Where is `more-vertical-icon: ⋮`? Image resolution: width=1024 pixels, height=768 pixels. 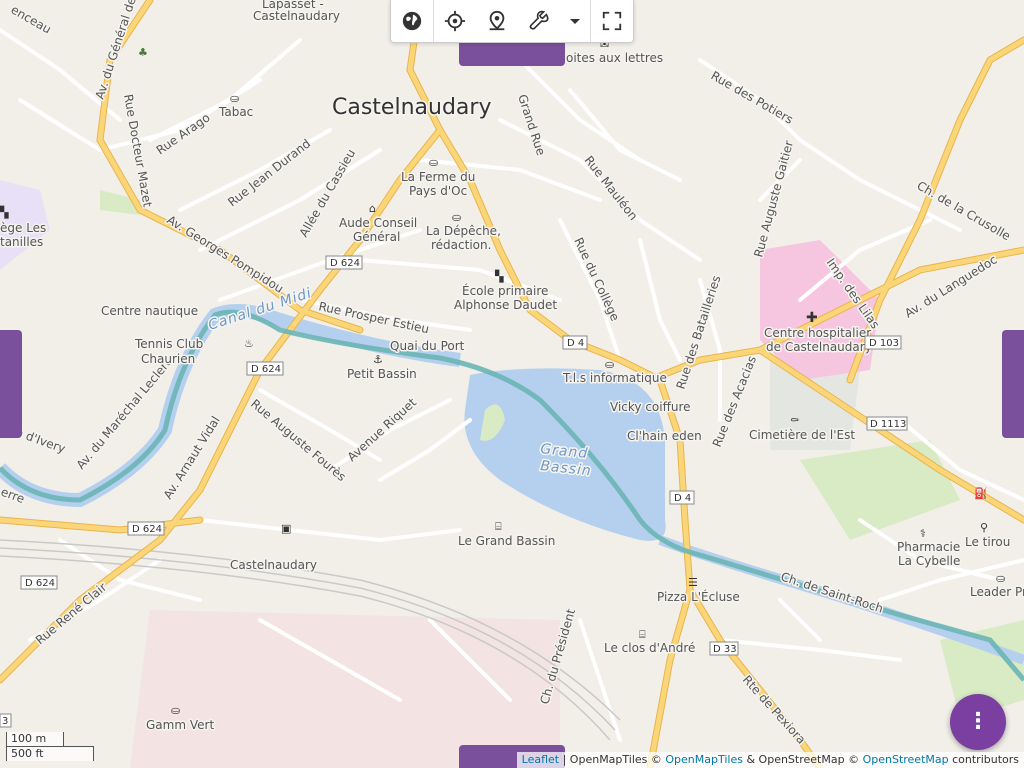
more-vertical-icon: ⋮ is located at coordinates (978, 721).